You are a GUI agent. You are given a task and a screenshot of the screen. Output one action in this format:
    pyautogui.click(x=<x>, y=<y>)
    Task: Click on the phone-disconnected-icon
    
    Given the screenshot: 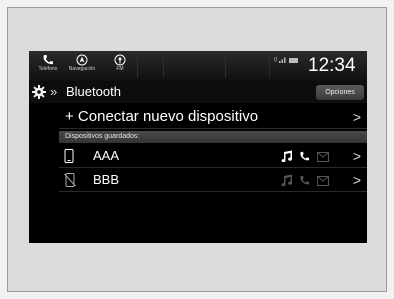 What is the action you would take?
    pyautogui.click(x=70, y=180)
    